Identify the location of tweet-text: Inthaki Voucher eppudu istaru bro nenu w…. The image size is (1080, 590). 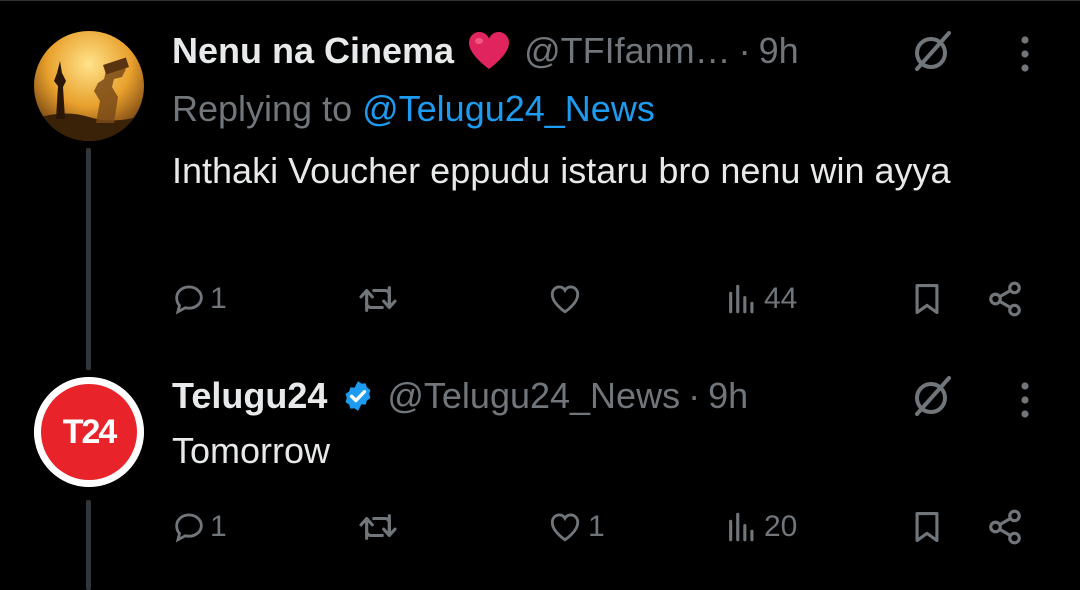
(561, 170).